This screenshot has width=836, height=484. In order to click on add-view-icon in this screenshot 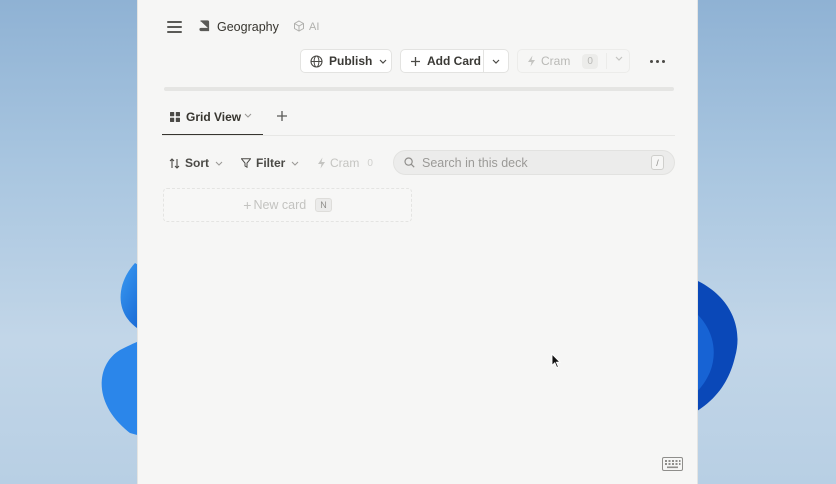, I will do `click(282, 116)`.